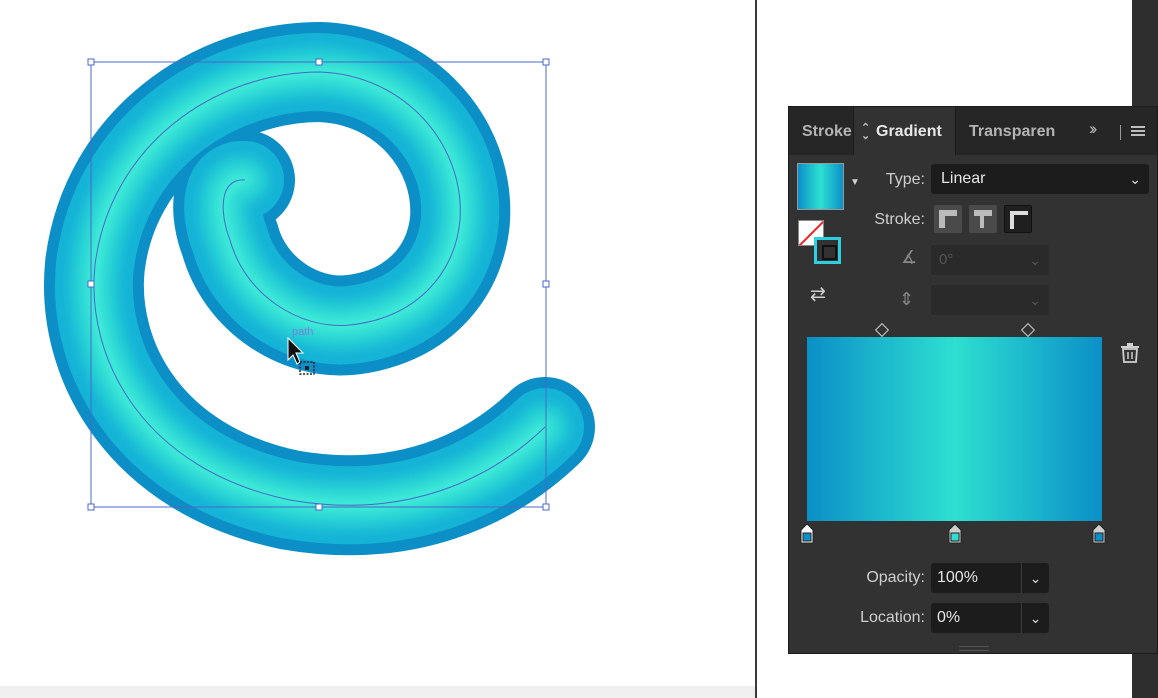  What do you see at coordinates (91, 284) in the screenshot?
I see `handle-middle-left` at bounding box center [91, 284].